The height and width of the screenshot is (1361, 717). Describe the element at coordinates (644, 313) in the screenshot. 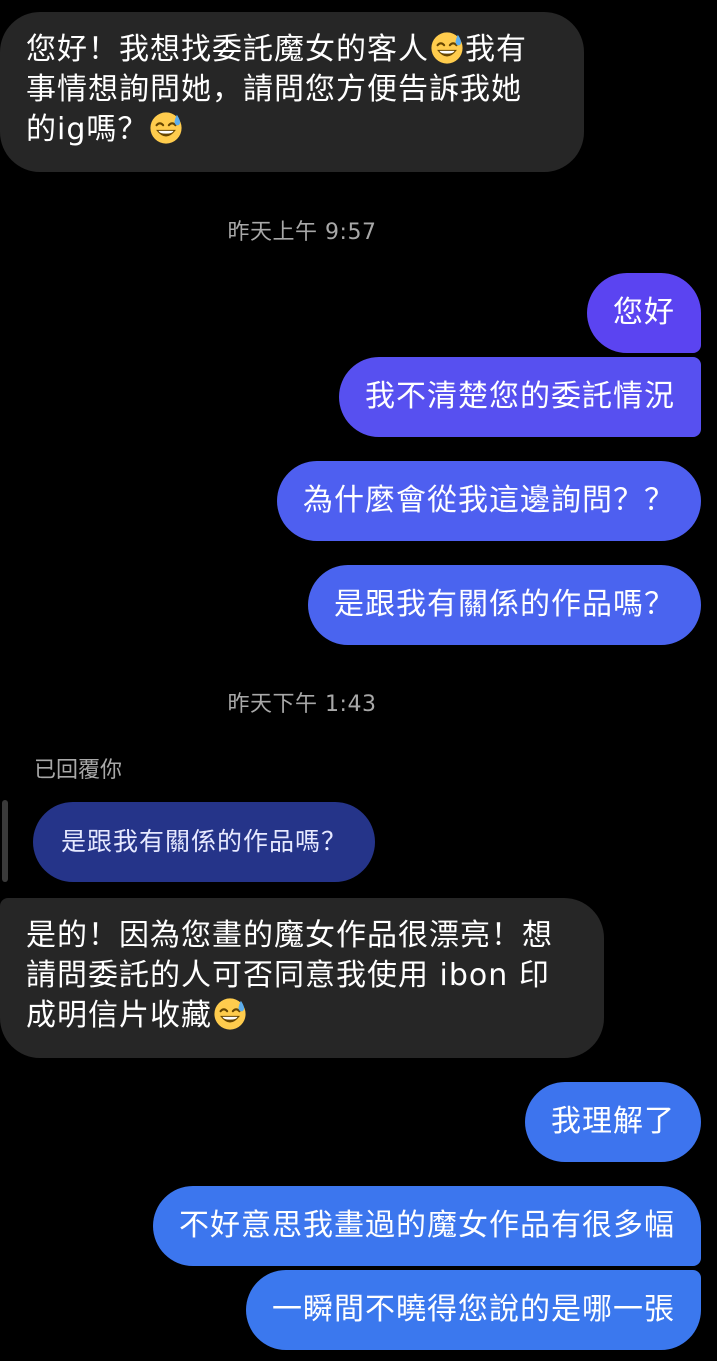

I see `outgoing-message: 您好` at that location.